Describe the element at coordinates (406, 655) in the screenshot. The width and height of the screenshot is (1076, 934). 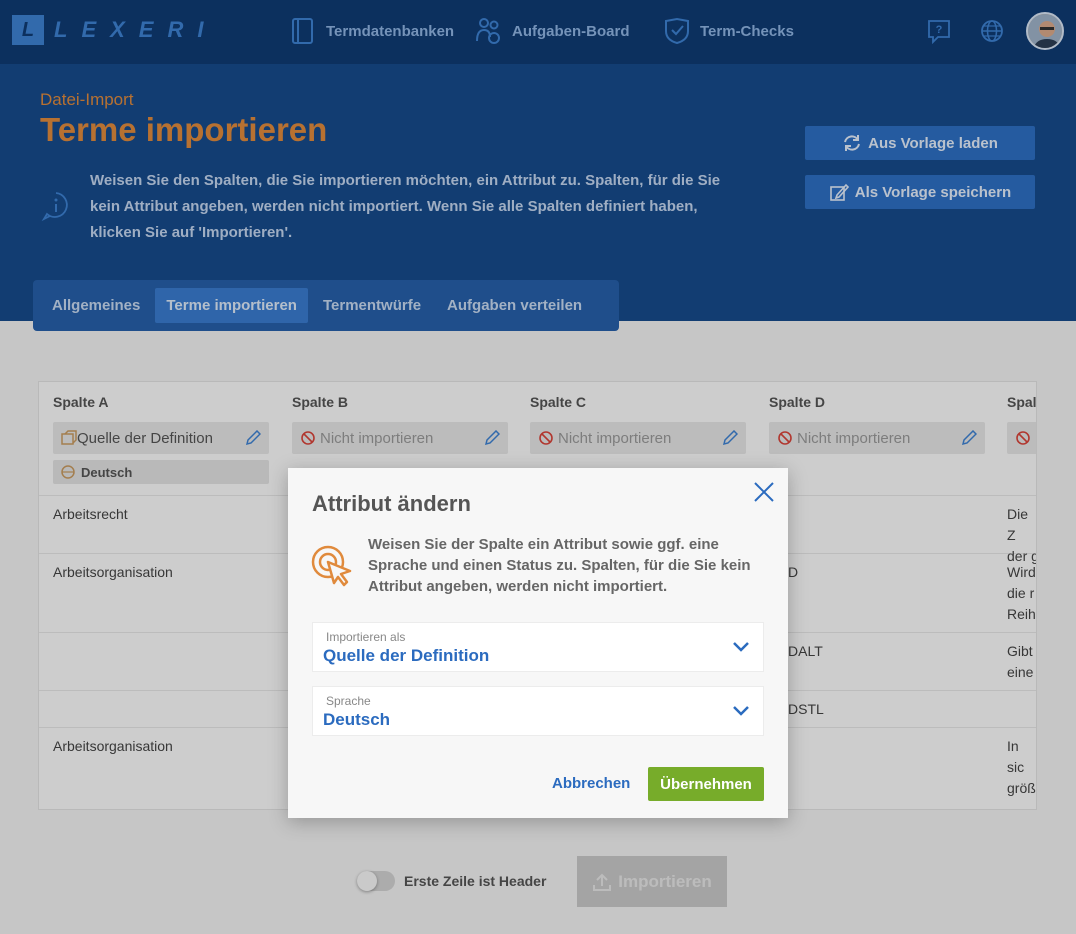
I see `select-value: Quelle der Definition` at that location.